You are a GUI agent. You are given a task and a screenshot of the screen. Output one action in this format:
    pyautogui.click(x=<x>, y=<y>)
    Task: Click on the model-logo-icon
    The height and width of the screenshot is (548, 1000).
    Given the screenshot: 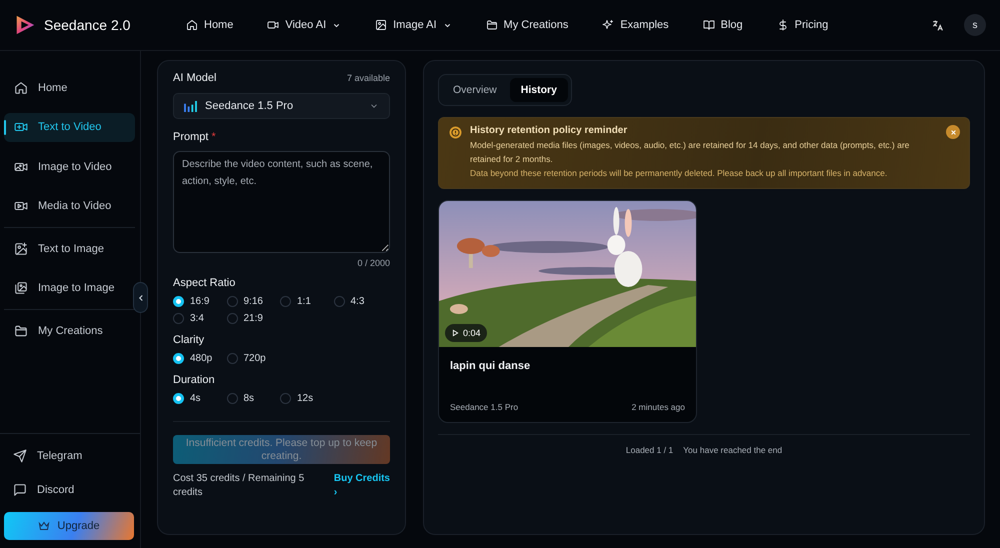 What is the action you would take?
    pyautogui.click(x=190, y=106)
    